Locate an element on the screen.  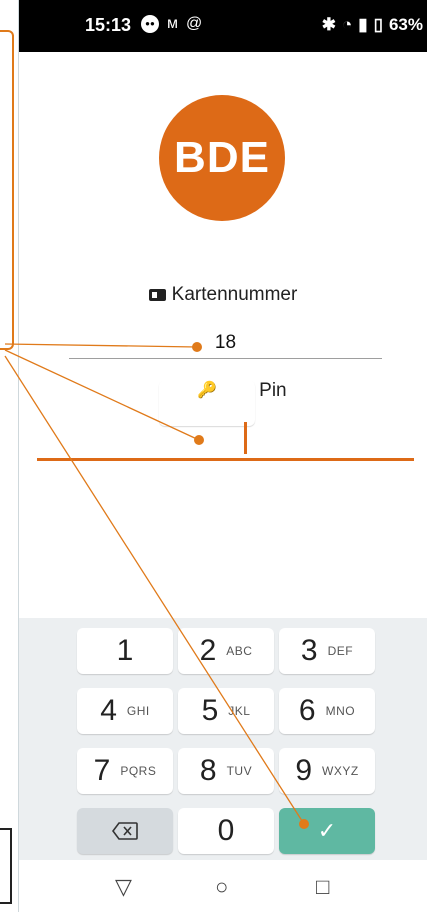
logo-text: BDE is located at coordinates (222, 157).